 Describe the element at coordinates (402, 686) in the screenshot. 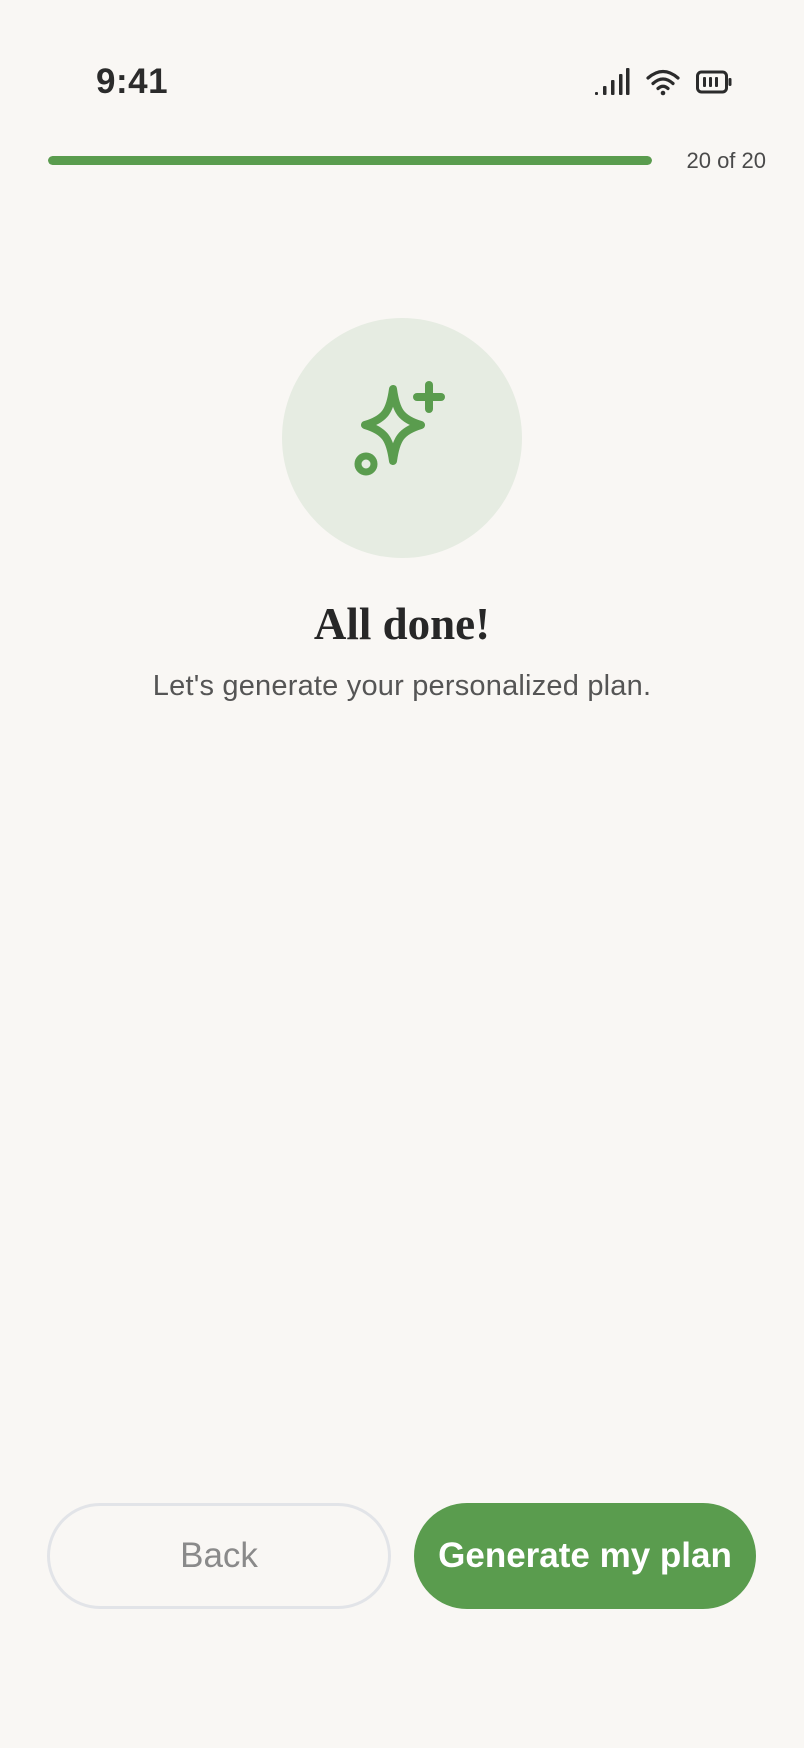

I see `page-subtitle: Let's generate your personalized plan.` at that location.